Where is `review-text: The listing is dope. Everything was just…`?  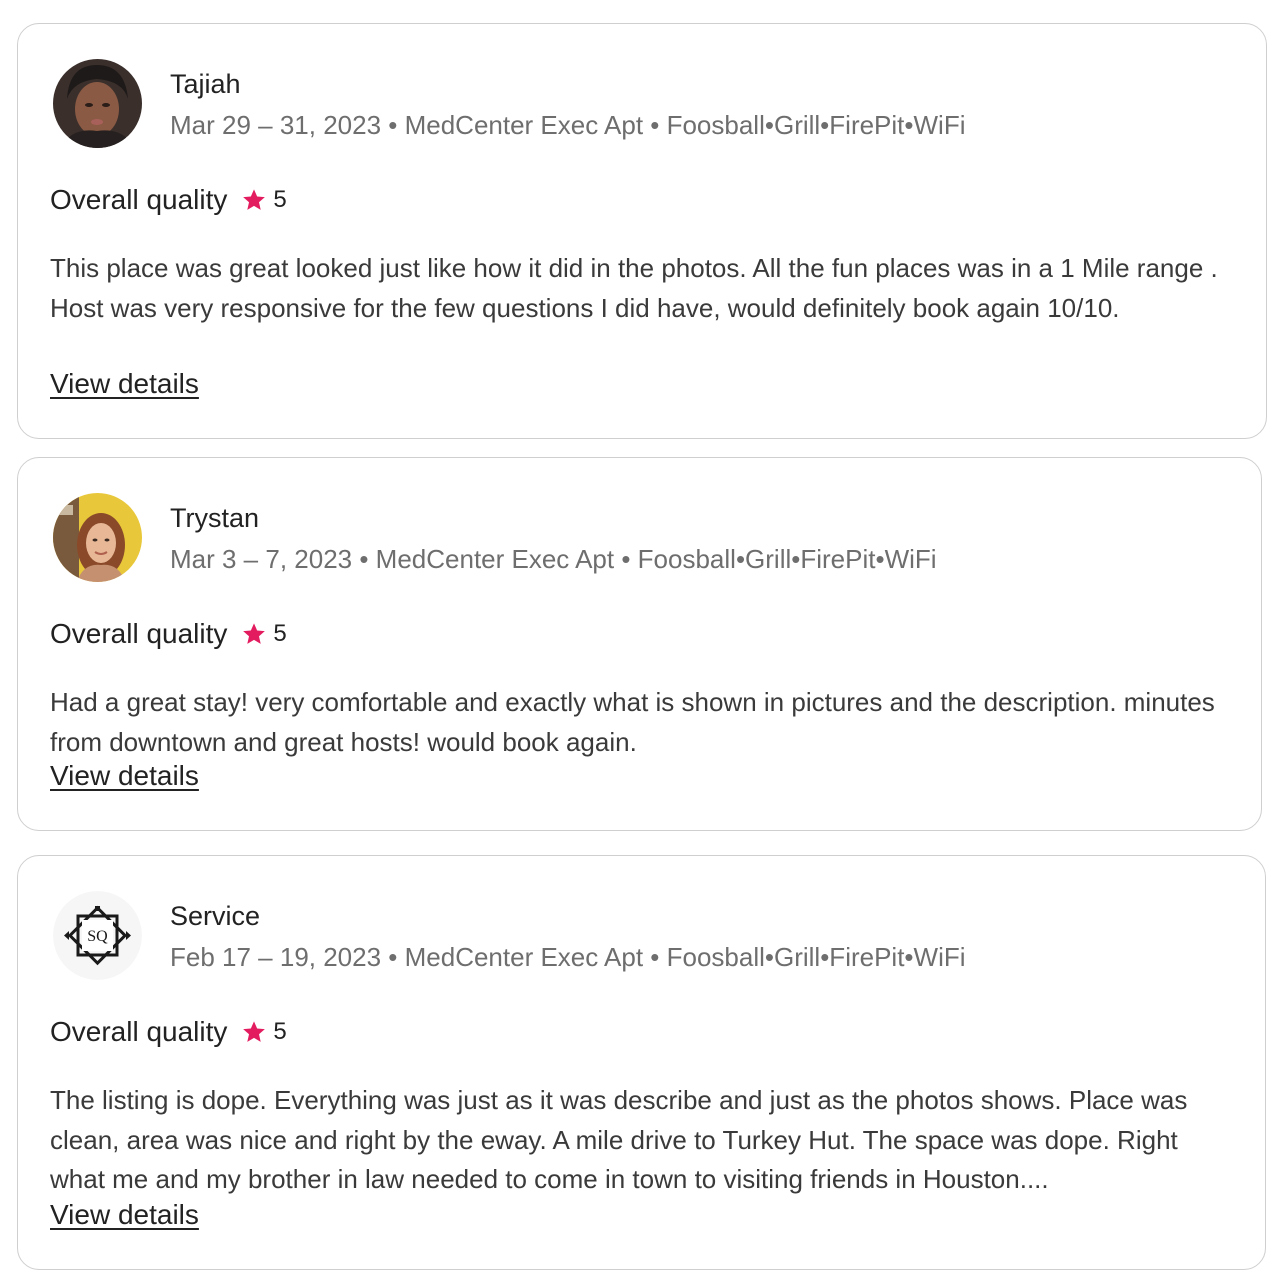
review-text: The listing is dope. Everything was just… is located at coordinates (619, 1139).